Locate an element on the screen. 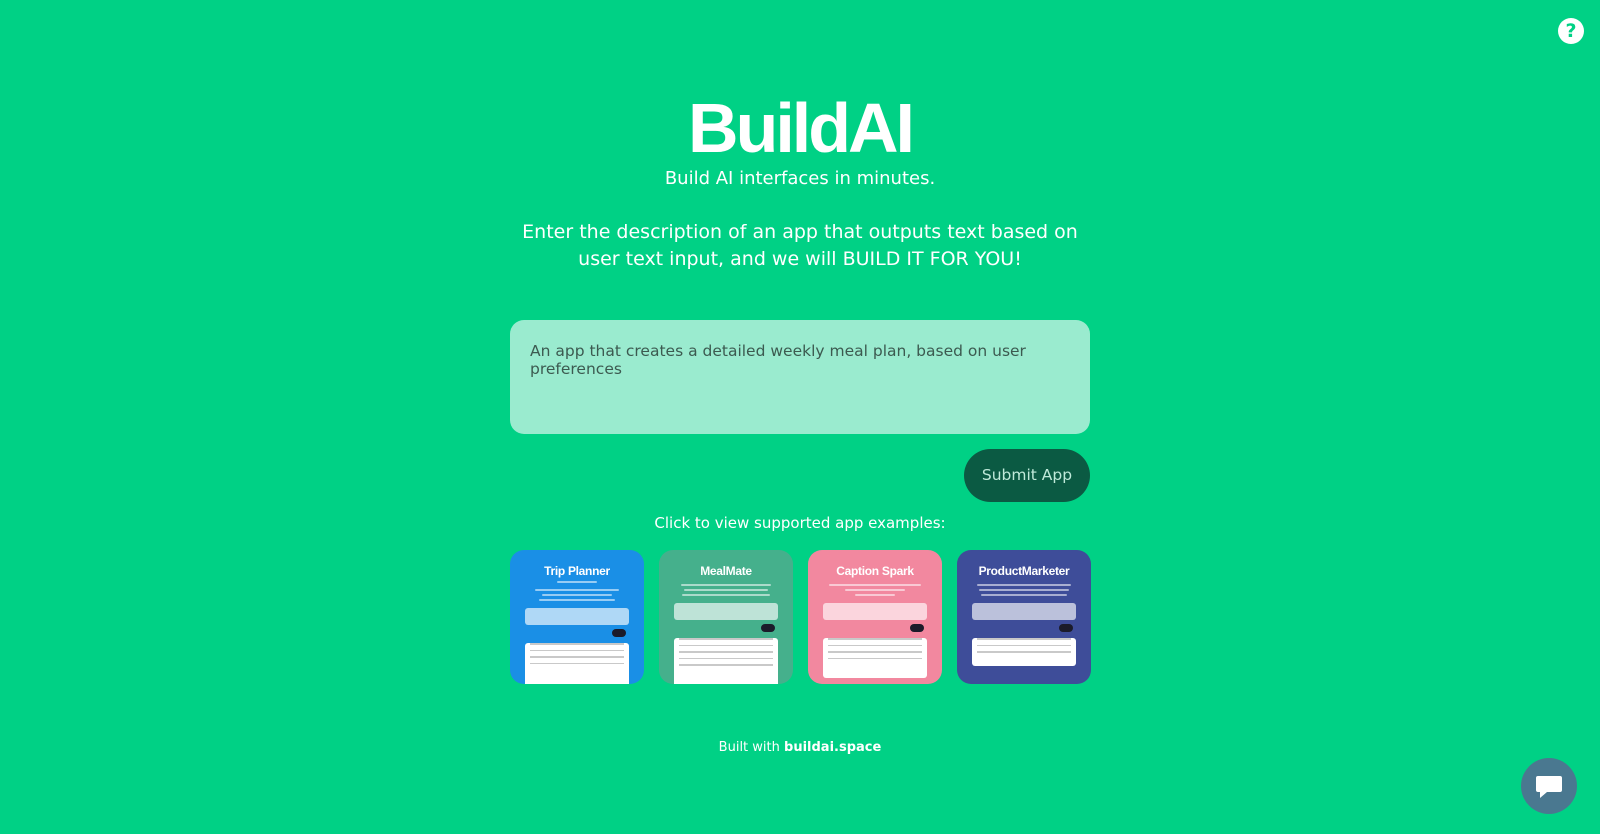 Image resolution: width=1600 pixels, height=834 pixels. footer: Built with buildai.space is located at coordinates (800, 748).